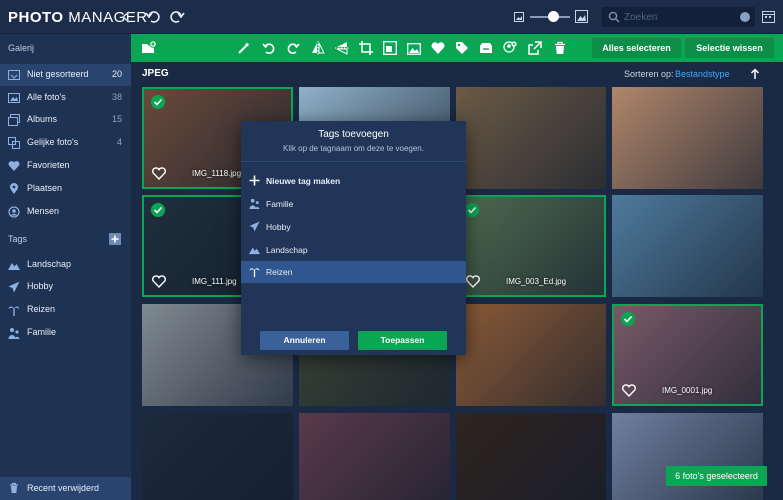  What do you see at coordinates (42, 332) in the screenshot?
I see `sidebar-item-label: Familie` at bounding box center [42, 332].